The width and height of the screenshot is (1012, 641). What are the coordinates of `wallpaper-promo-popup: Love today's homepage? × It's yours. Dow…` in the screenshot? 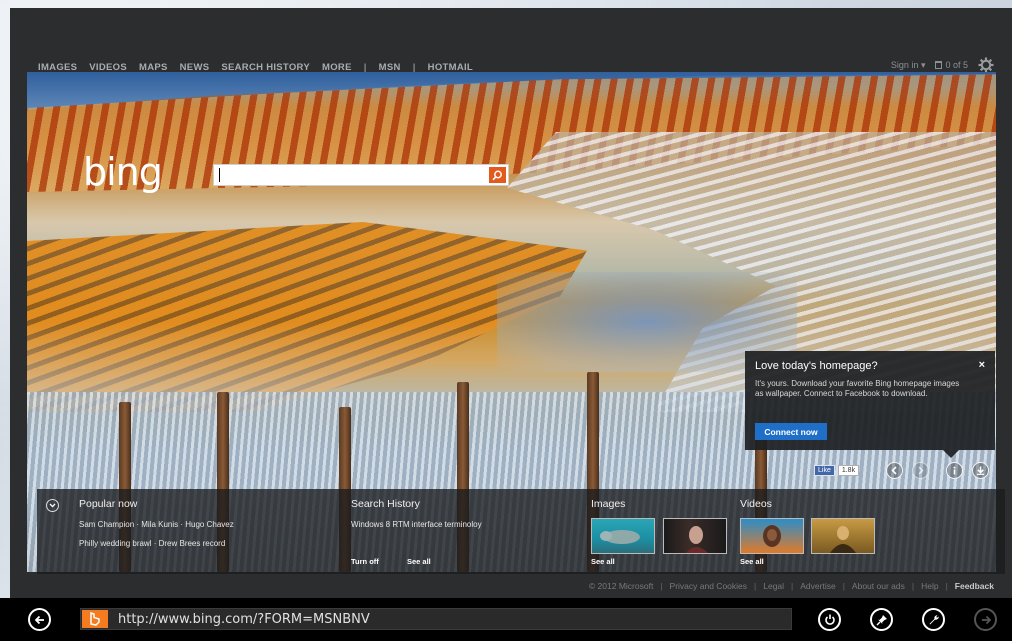 It's located at (870, 404).